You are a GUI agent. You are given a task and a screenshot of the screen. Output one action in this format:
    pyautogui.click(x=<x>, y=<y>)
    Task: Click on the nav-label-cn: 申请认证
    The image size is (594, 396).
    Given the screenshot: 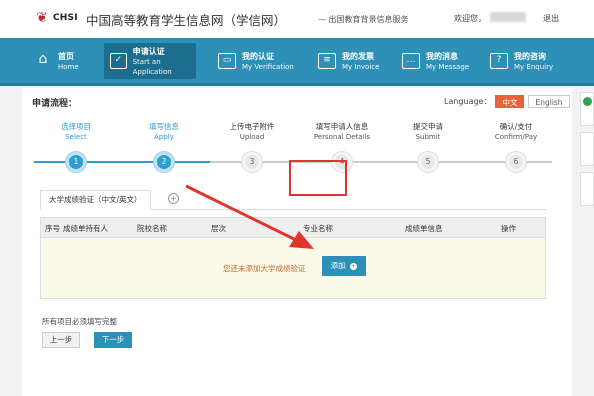 What is the action you would take?
    pyautogui.click(x=148, y=51)
    